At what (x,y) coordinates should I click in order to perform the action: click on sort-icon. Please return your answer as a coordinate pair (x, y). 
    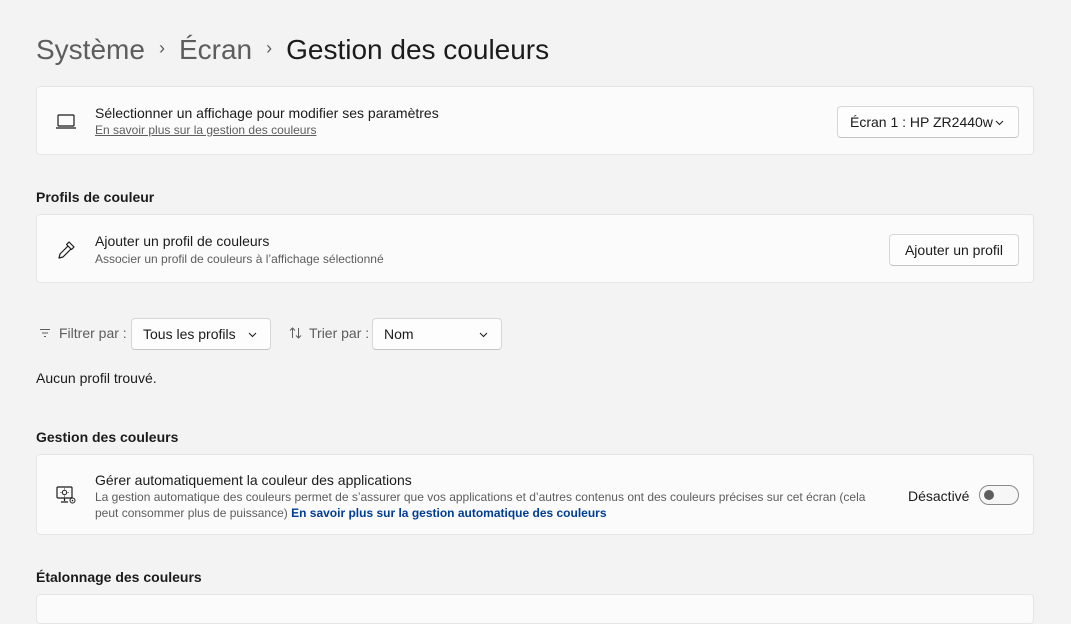
    Looking at the image, I should click on (295, 333).